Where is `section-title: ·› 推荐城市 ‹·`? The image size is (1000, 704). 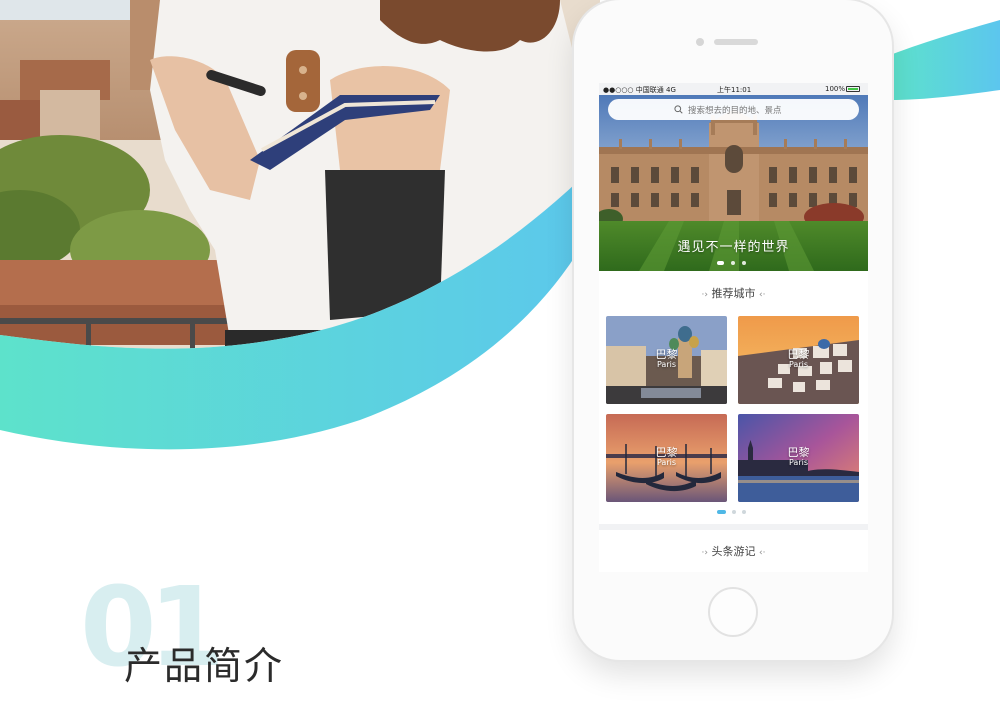 section-title: ·› 推荐城市 ‹· is located at coordinates (733, 293).